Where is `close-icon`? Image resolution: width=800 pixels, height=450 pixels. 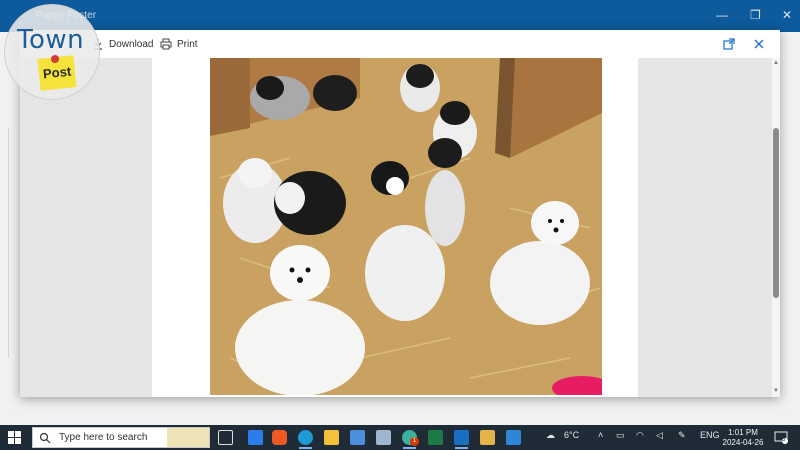
close-icon is located at coordinates (759, 44).